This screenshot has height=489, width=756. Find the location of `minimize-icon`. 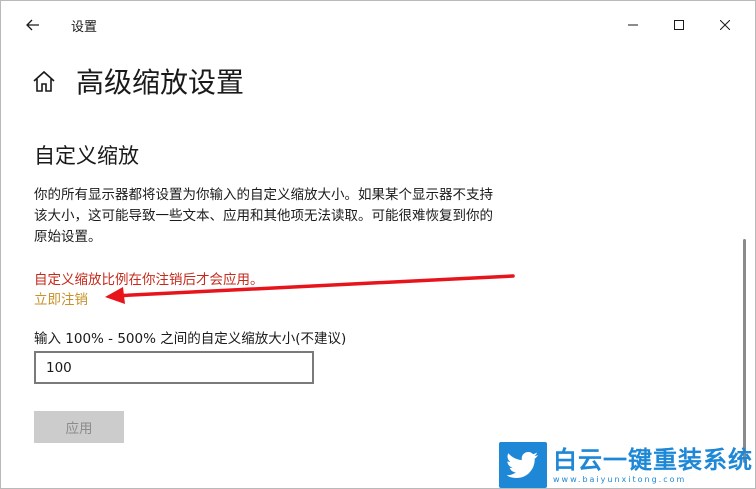

minimize-icon is located at coordinates (633, 25).